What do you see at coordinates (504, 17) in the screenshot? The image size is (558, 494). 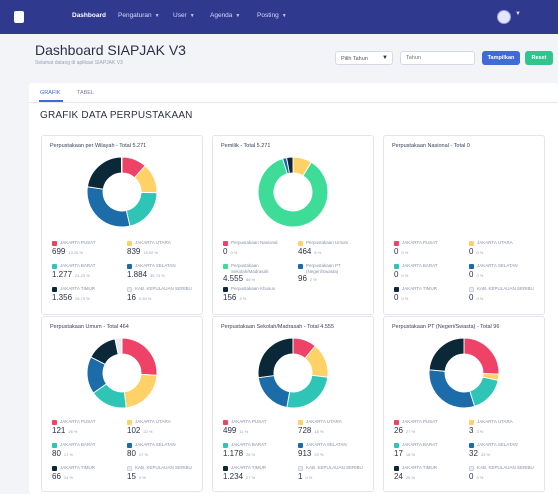 I see `user-avatar` at bounding box center [504, 17].